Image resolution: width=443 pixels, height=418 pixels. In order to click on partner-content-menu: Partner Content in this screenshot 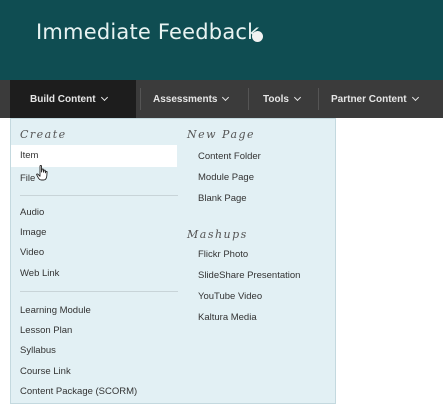, I will do `click(375, 99)`.